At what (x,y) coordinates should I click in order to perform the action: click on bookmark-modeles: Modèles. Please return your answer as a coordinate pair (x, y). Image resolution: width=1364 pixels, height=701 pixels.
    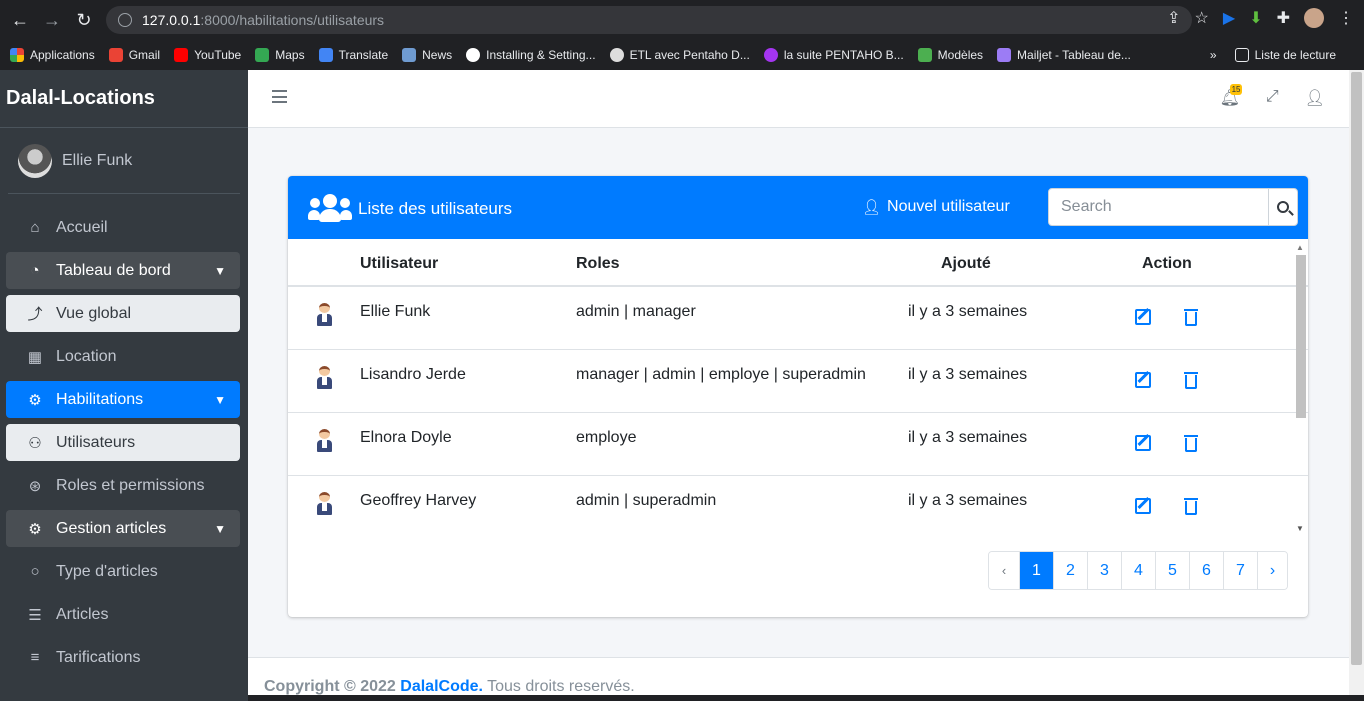
    Looking at the image, I should click on (950, 55).